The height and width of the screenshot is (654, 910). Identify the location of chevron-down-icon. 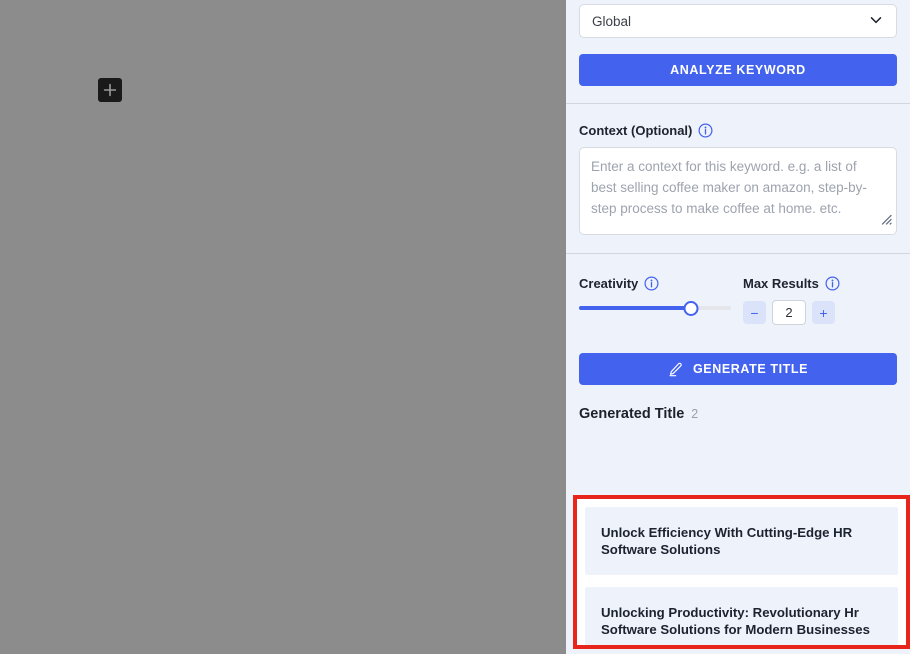
(876, 21).